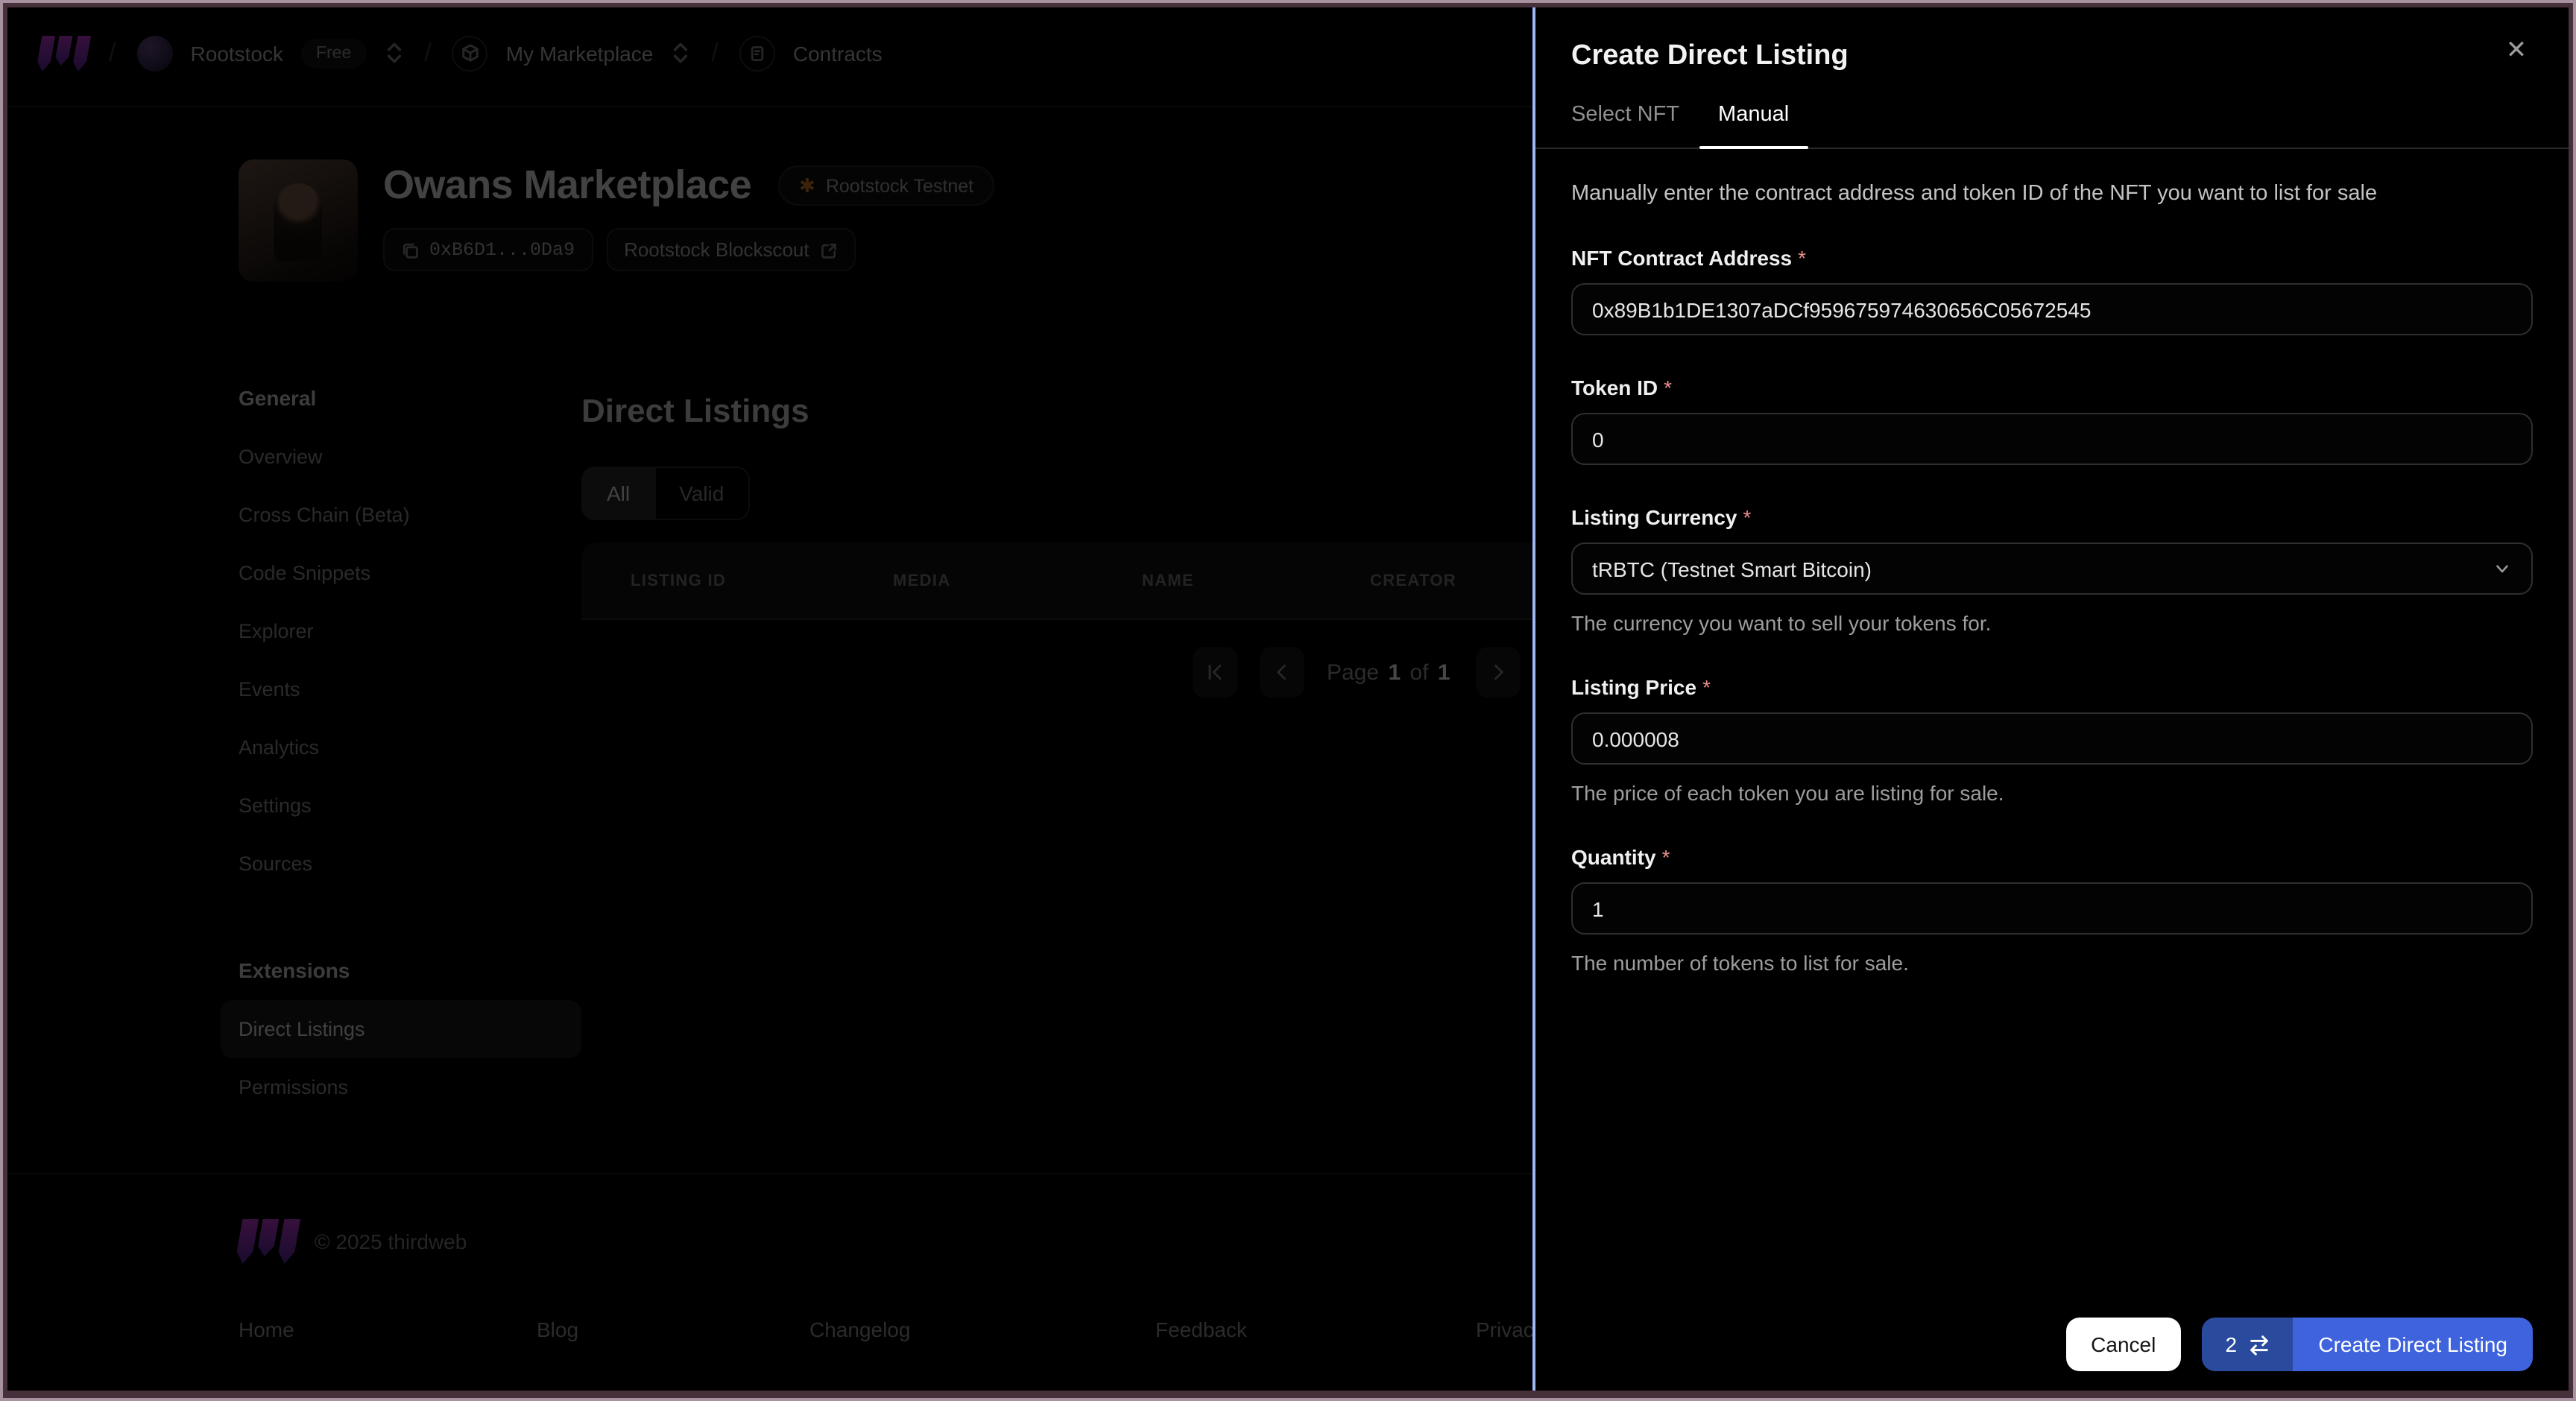 The image size is (2576, 1401). What do you see at coordinates (1710, 56) in the screenshot?
I see `drawer-title: Create Direct Listing` at bounding box center [1710, 56].